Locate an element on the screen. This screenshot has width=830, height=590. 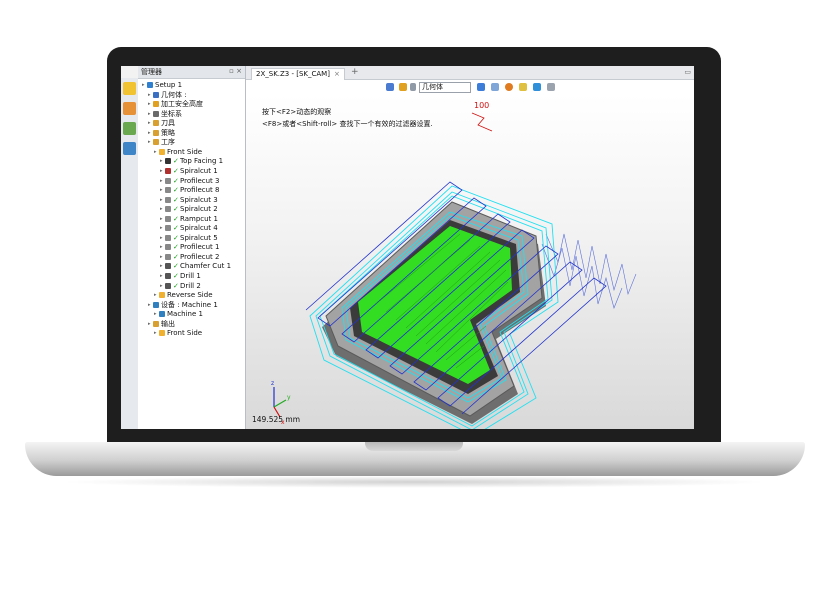
filter-toggle-icon is located at coordinates (413, 87).